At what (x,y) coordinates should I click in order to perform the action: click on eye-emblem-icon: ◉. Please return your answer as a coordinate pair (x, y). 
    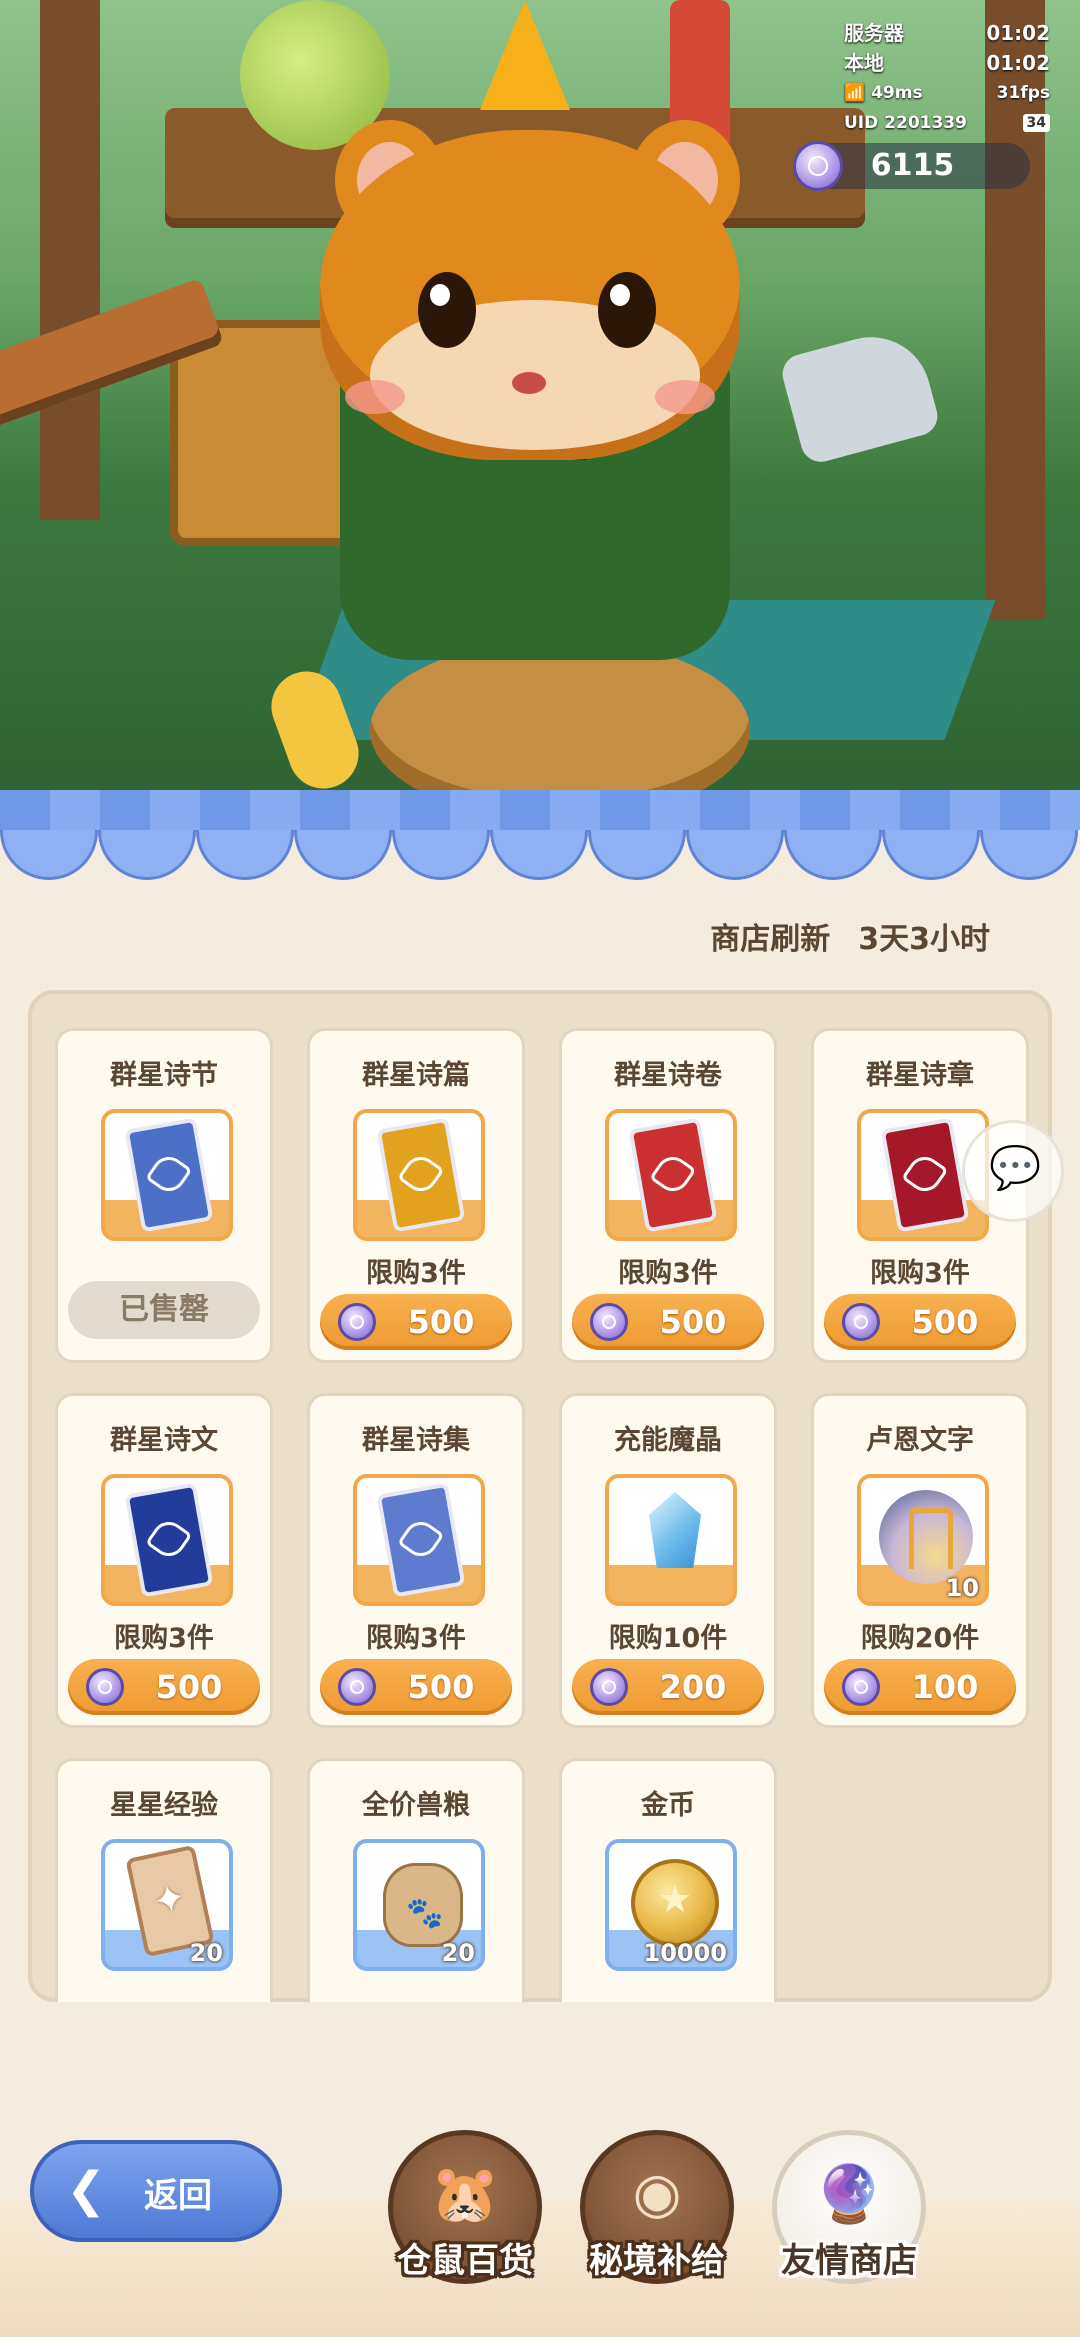
    Looking at the image, I should click on (657, 2193).